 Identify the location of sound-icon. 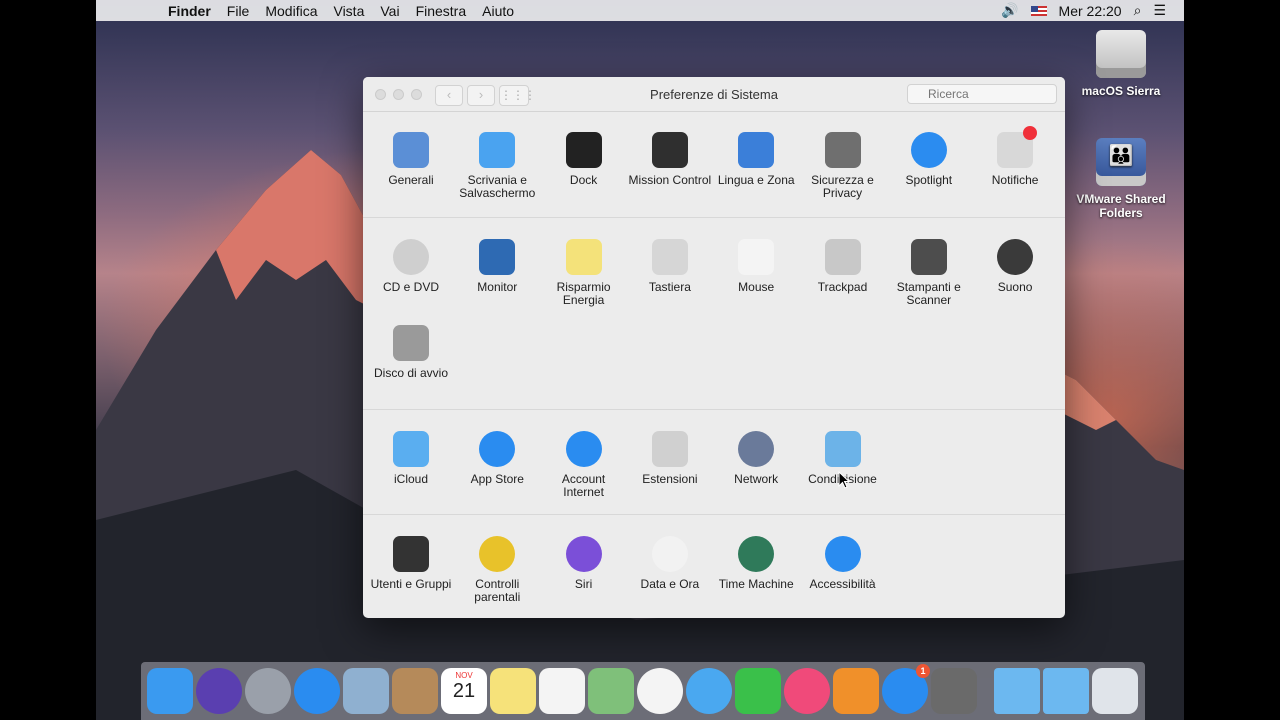
(1015, 257).